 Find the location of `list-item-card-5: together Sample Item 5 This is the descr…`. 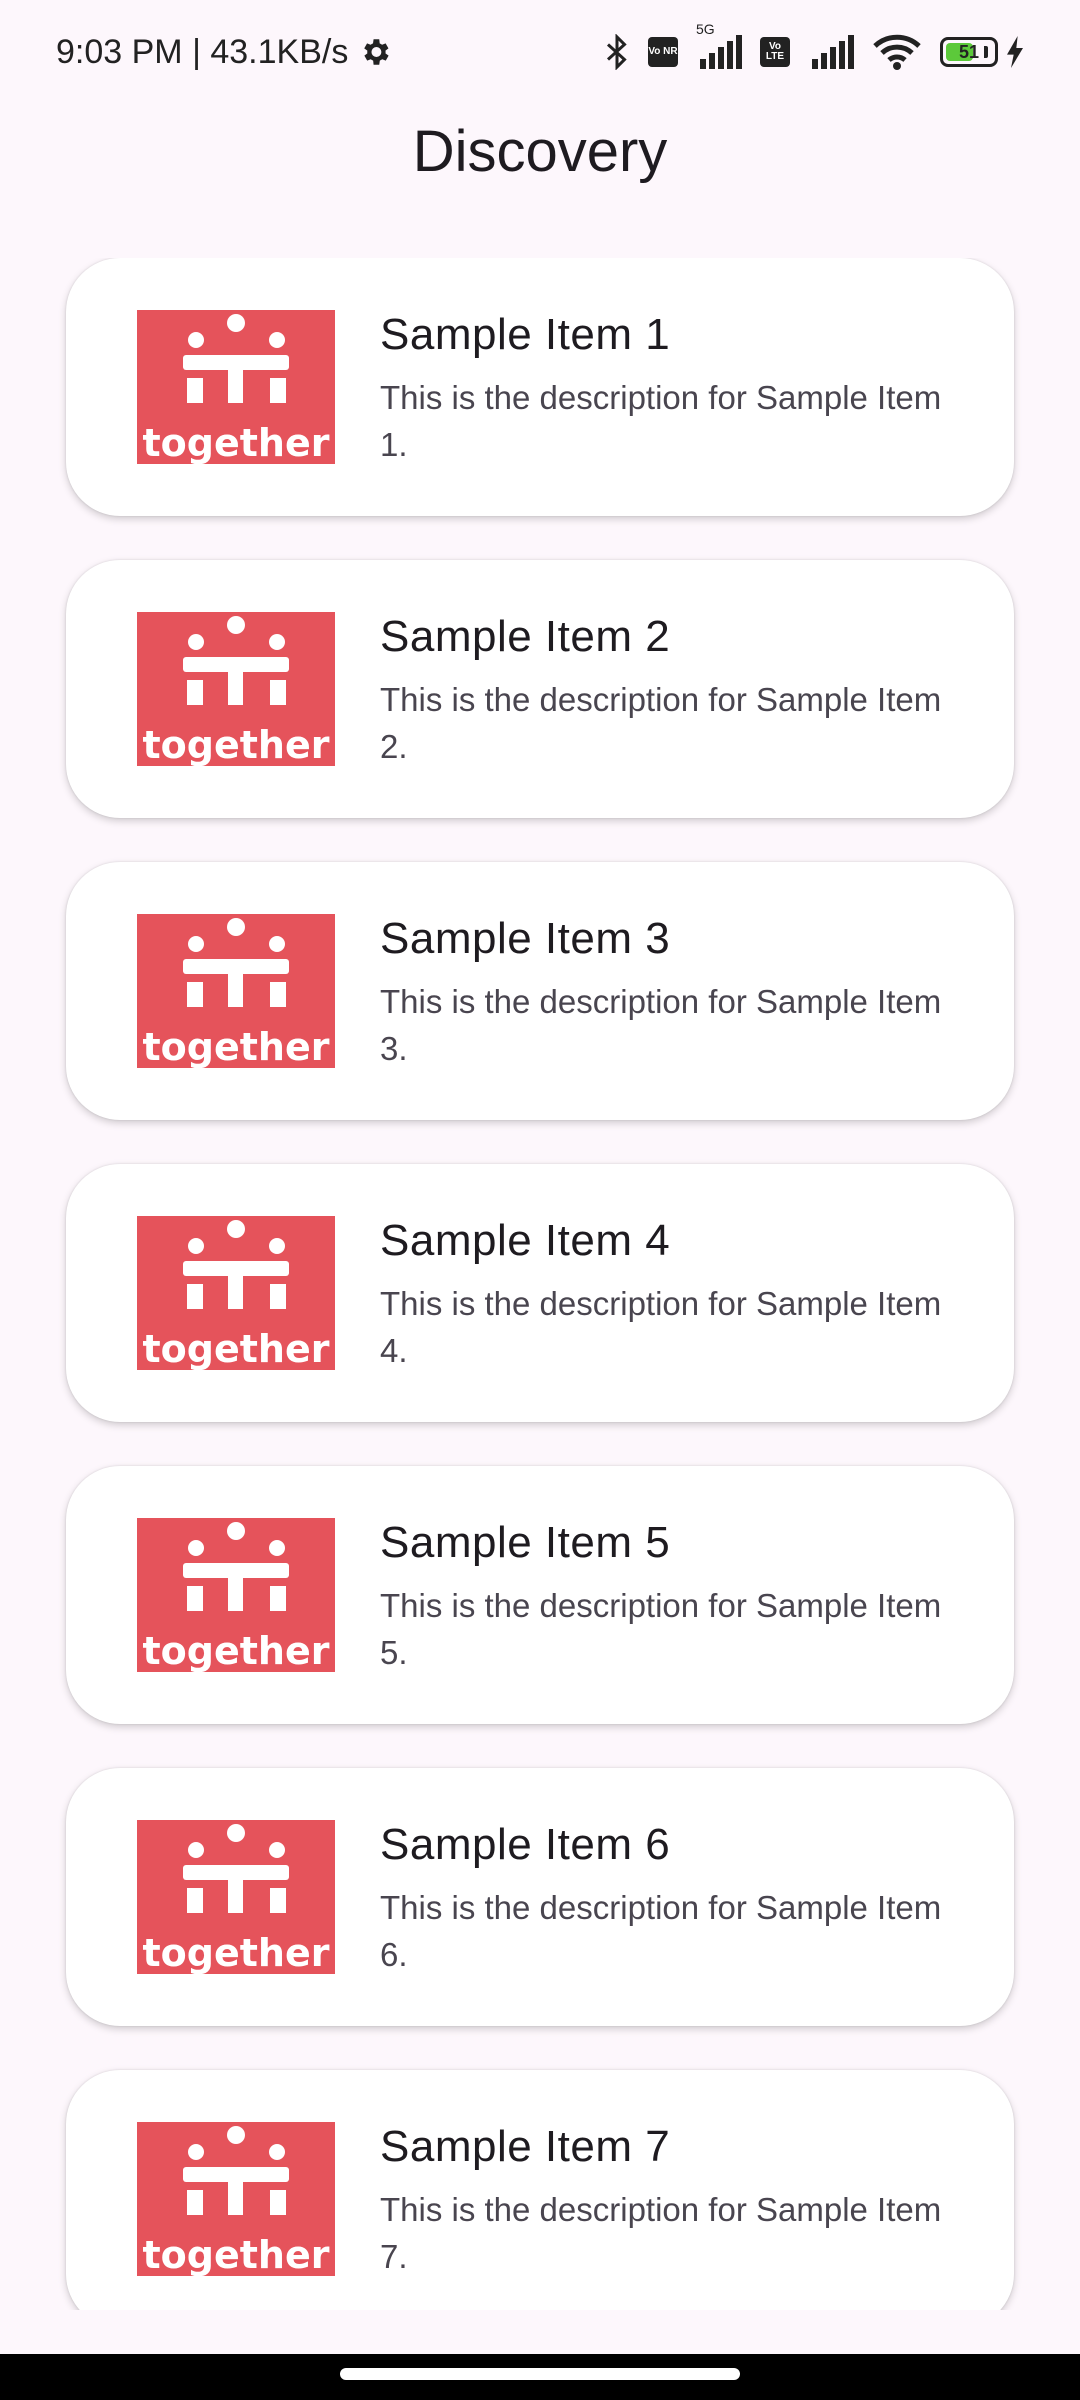

list-item-card-5: together Sample Item 5 This is the descr… is located at coordinates (540, 1595).